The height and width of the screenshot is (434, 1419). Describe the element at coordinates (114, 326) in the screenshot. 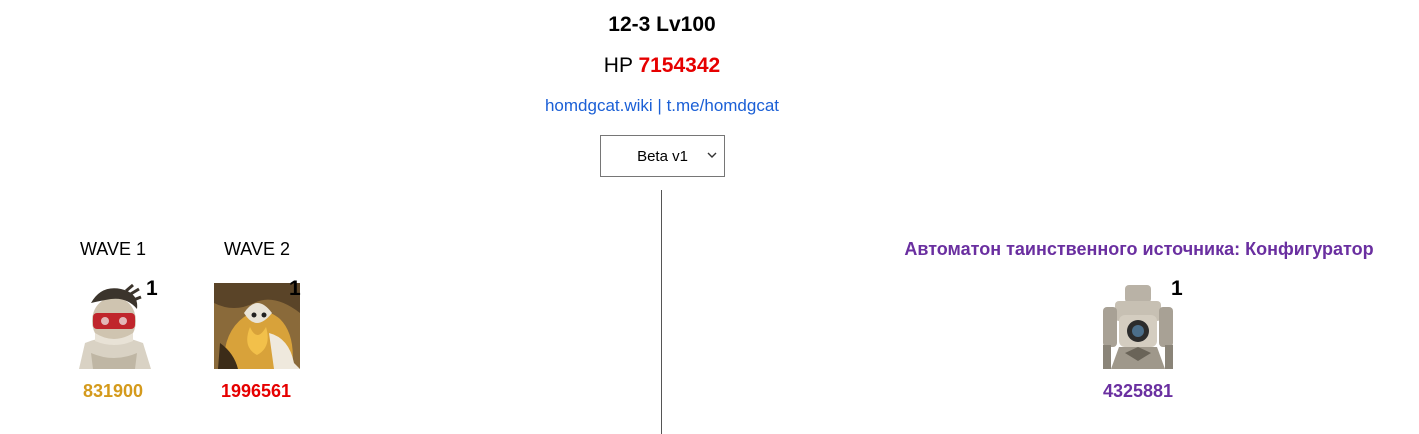

I see `masked-enemy-icon` at that location.